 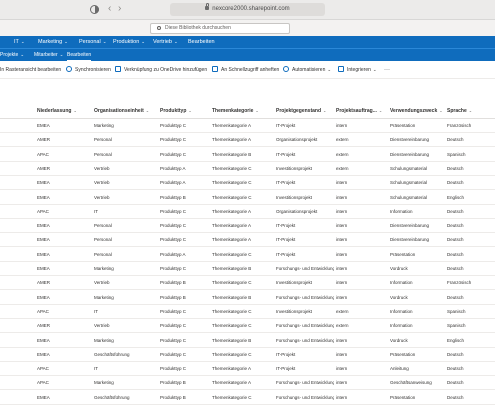 I want to click on table-cell: Investitionsprojekt, so click(x=294, y=168).